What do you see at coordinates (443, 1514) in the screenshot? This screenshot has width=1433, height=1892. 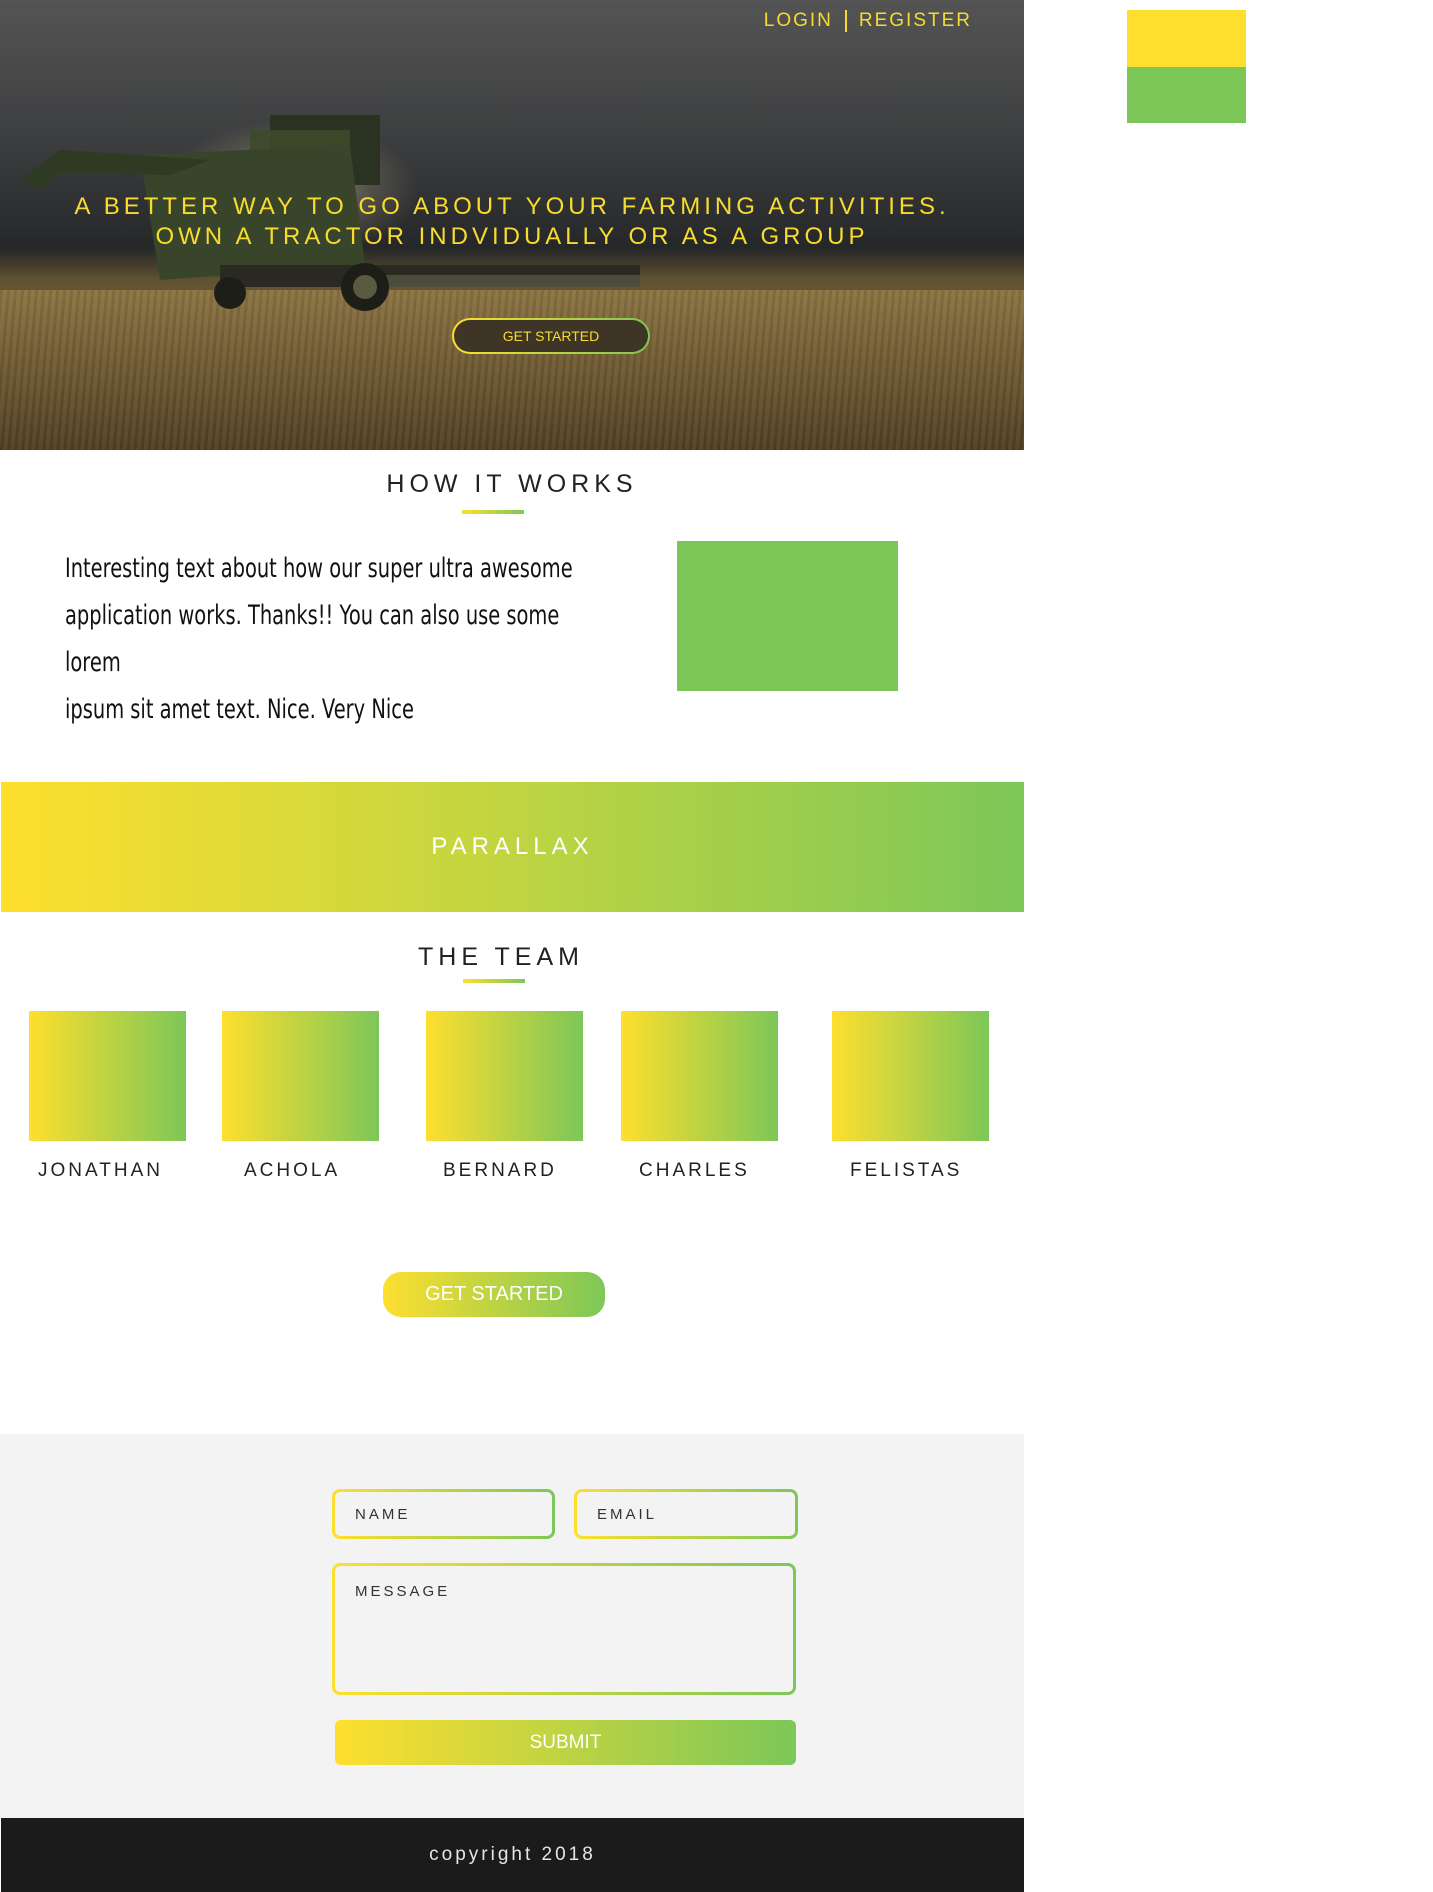 I see `name-field: NAME` at bounding box center [443, 1514].